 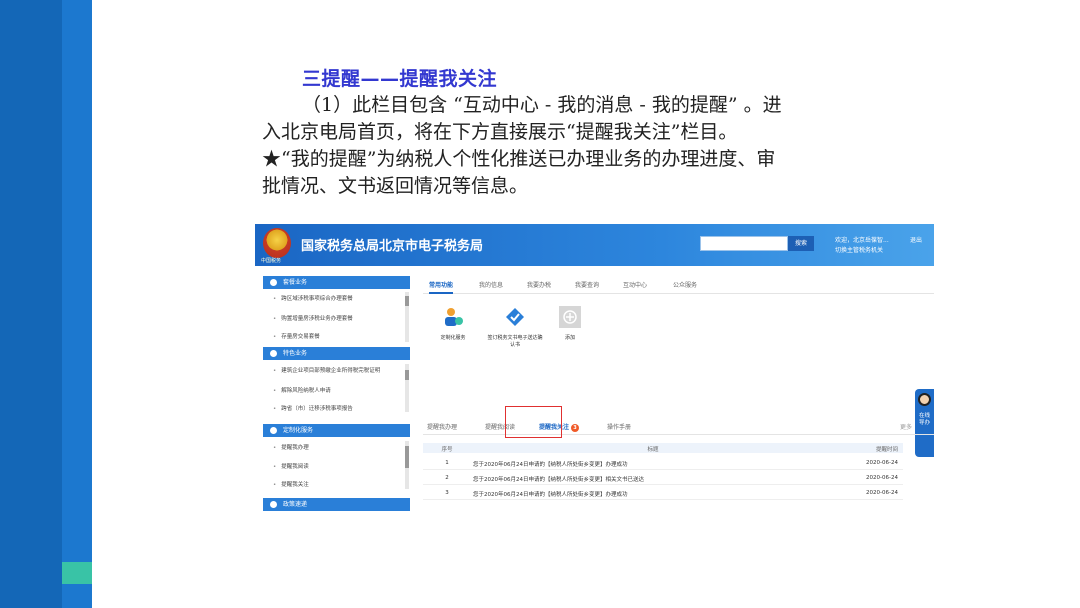 What do you see at coordinates (454, 317) in the screenshot?
I see `custom-service-icon` at bounding box center [454, 317].